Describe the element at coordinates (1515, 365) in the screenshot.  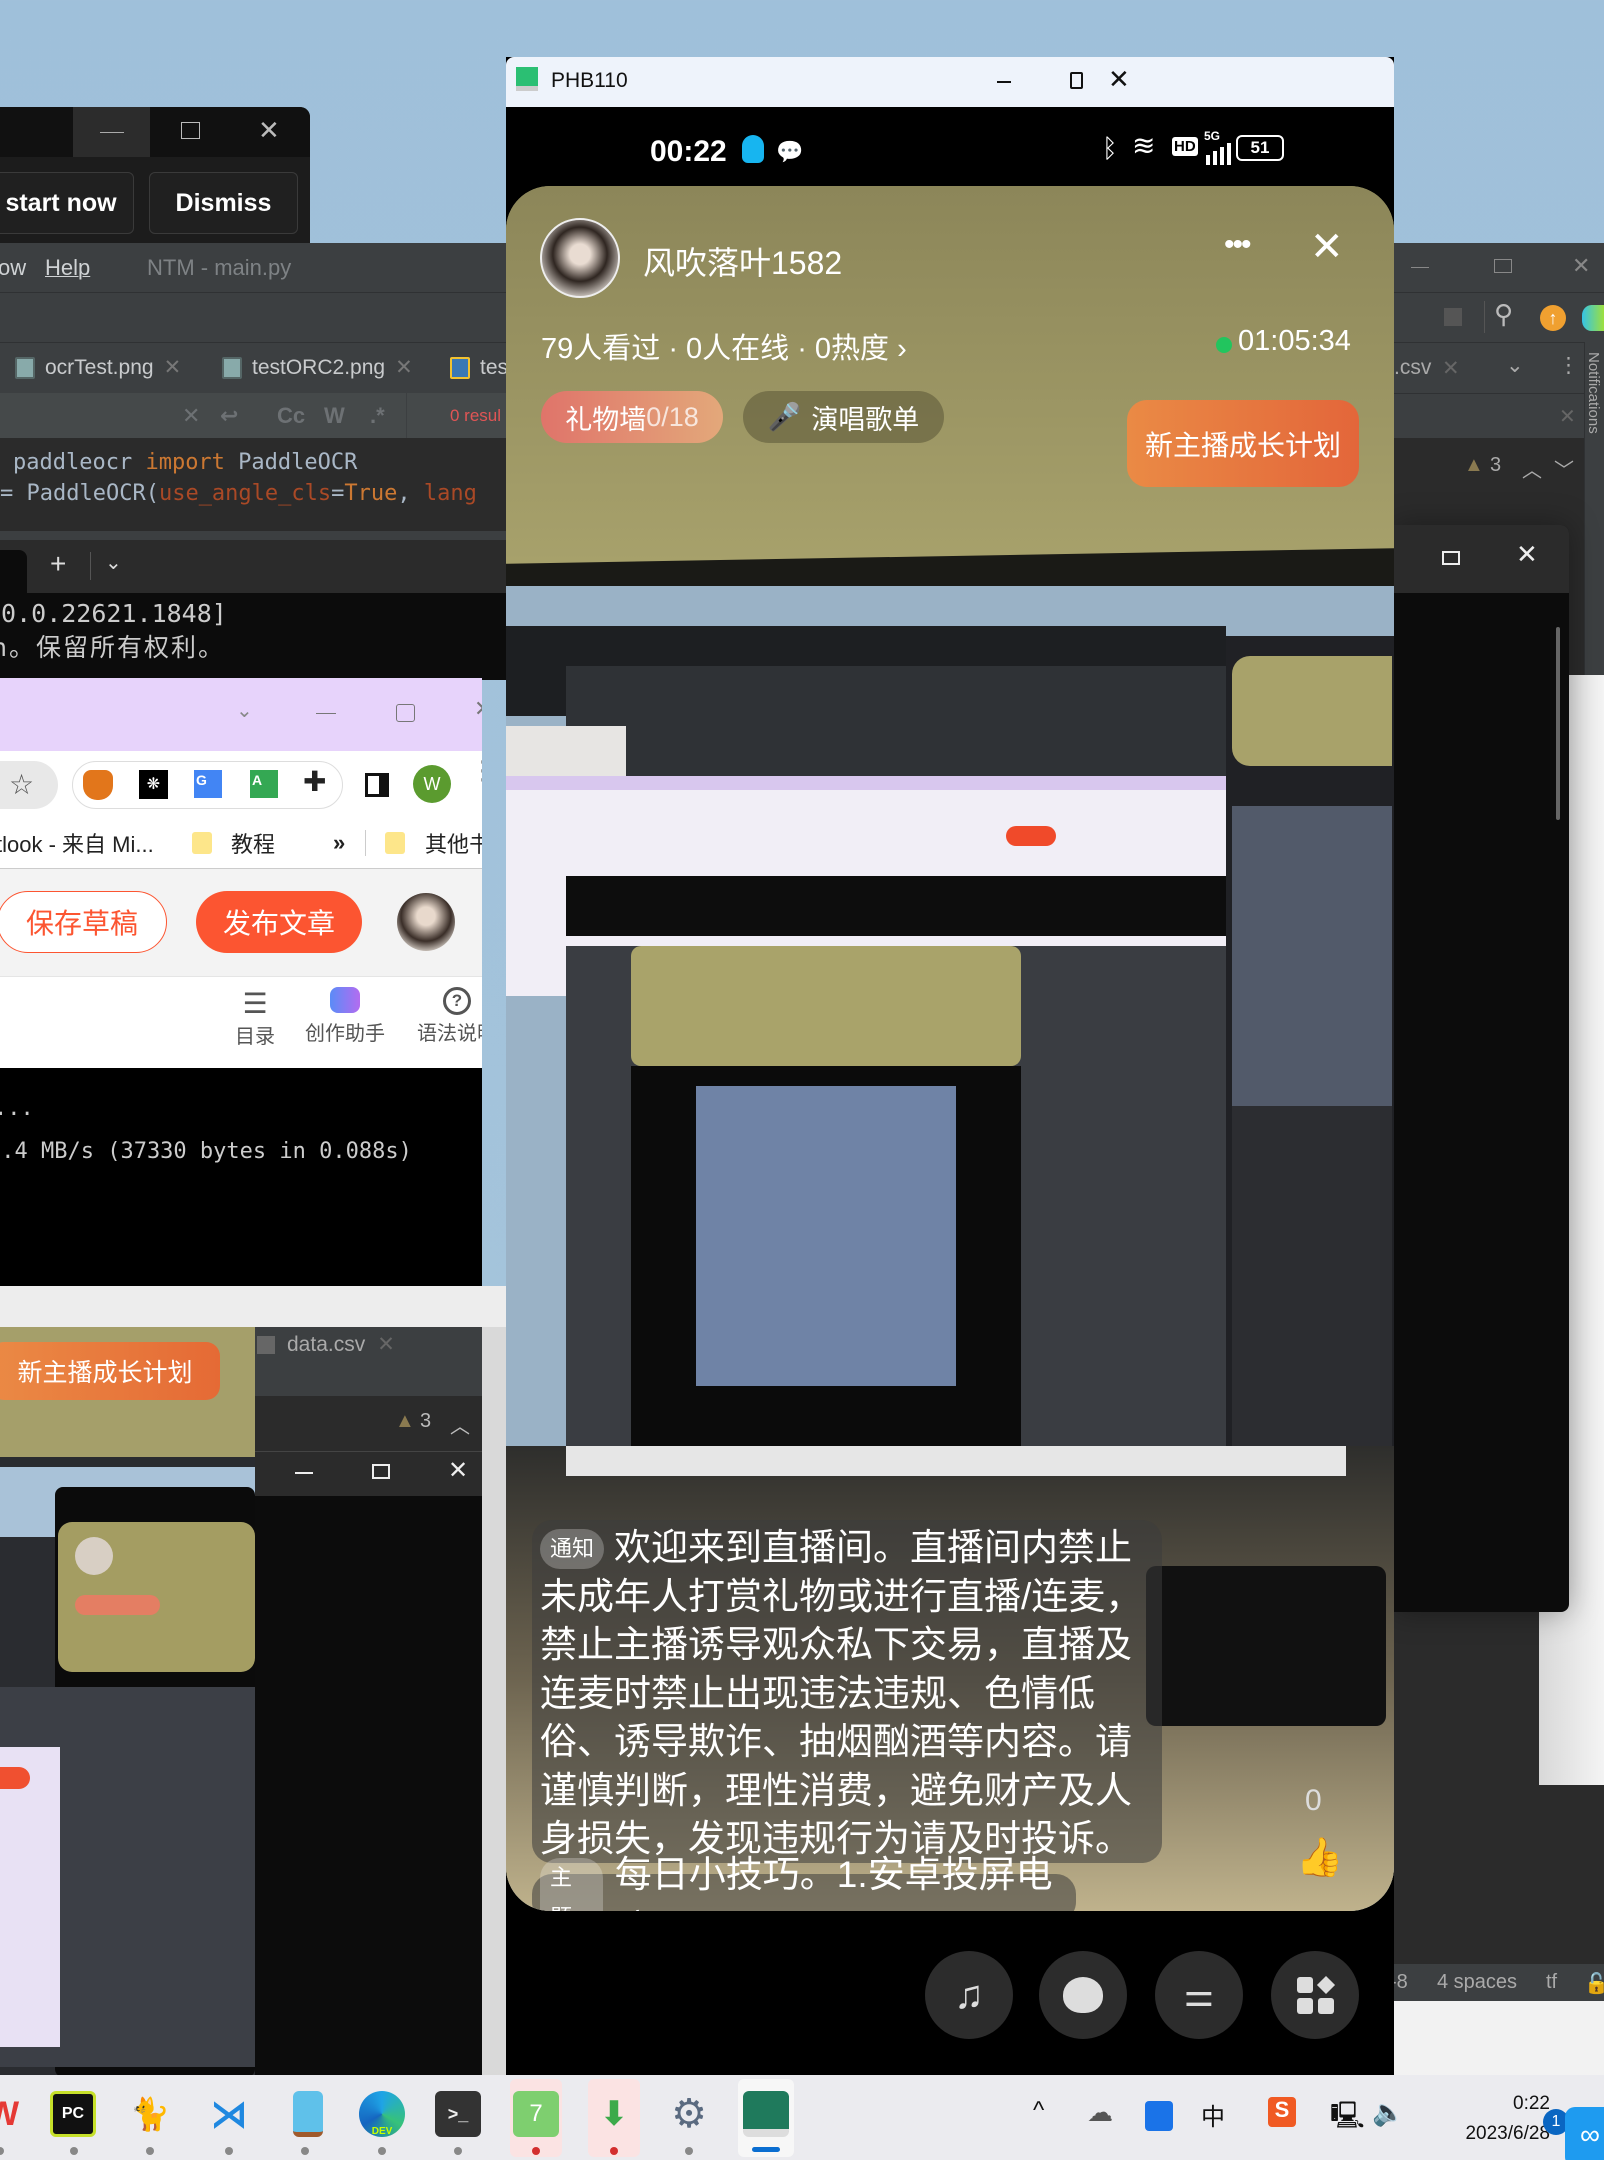
I see `tab-list-chevron-icon: ⌄` at that location.